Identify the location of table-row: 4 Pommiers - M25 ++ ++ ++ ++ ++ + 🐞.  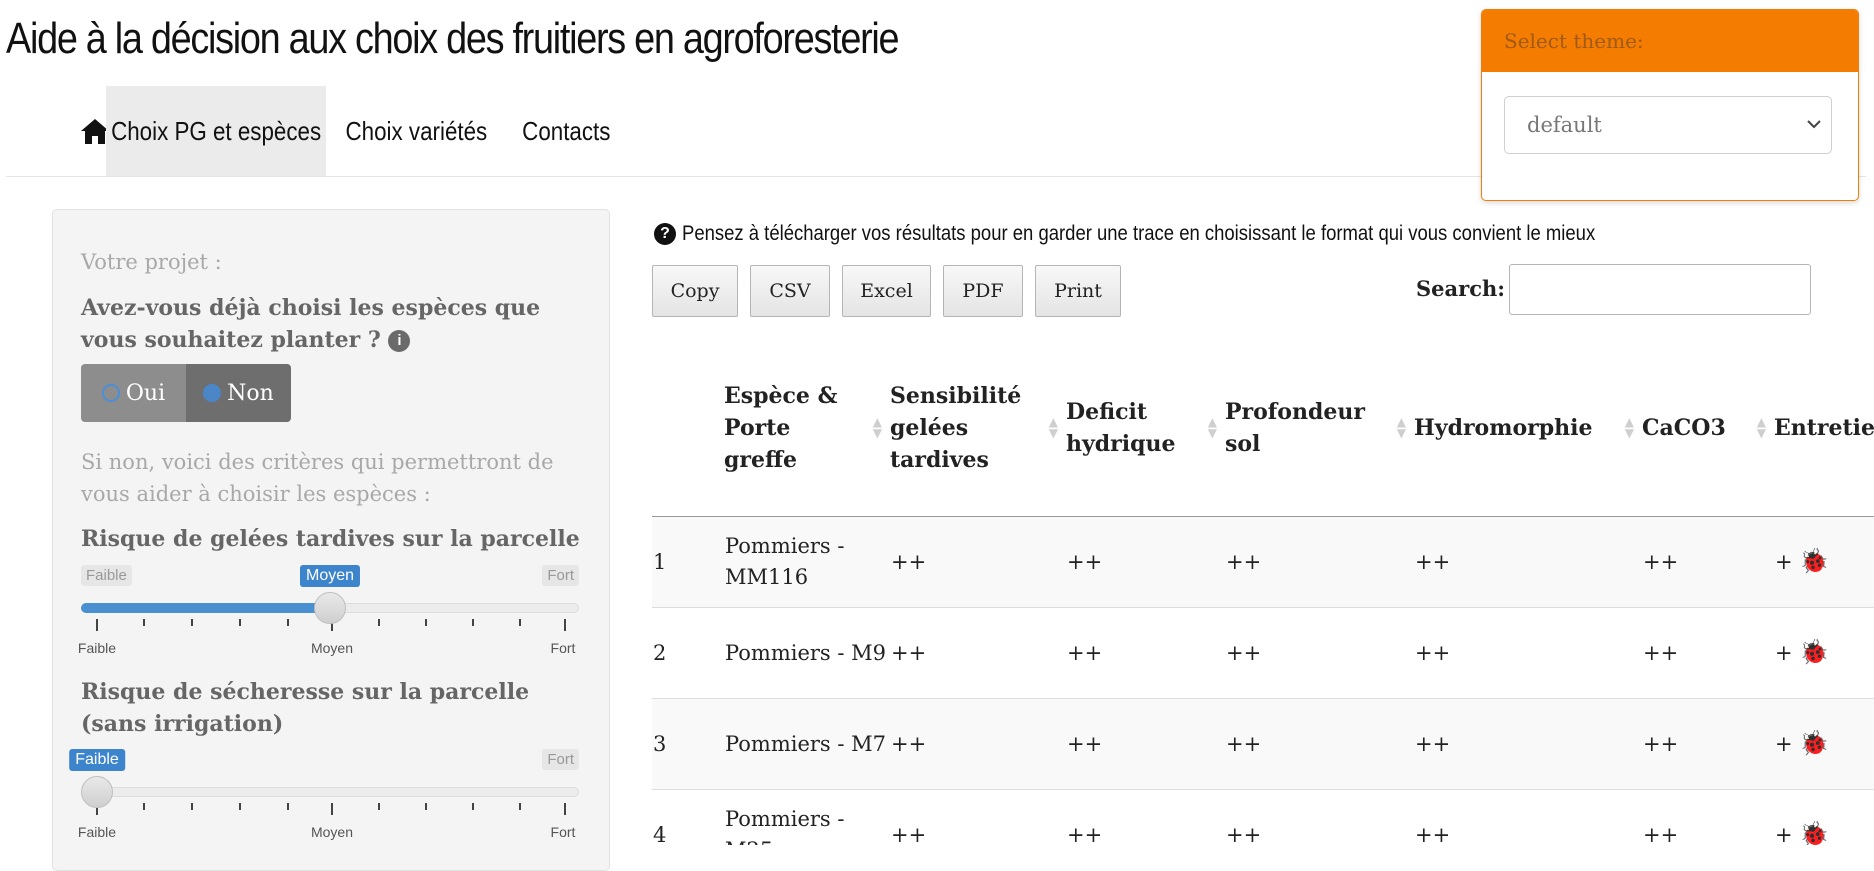
(1263, 817).